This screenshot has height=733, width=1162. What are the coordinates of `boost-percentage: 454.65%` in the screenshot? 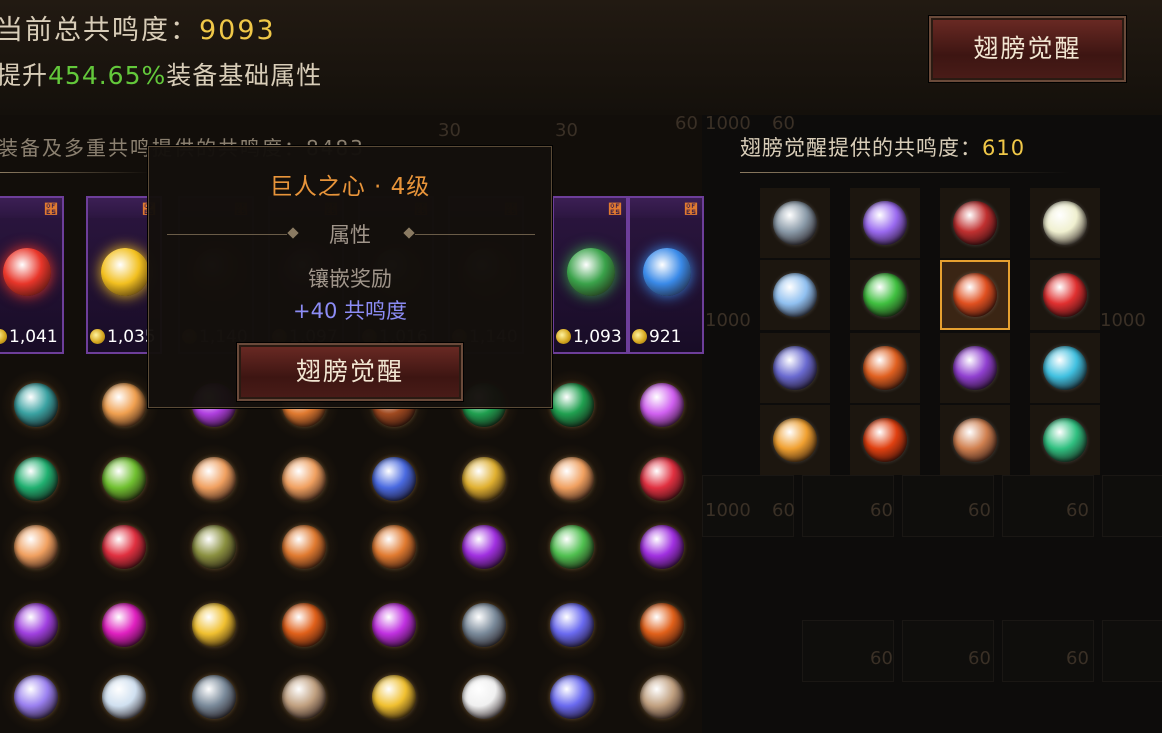 It's located at (107, 75).